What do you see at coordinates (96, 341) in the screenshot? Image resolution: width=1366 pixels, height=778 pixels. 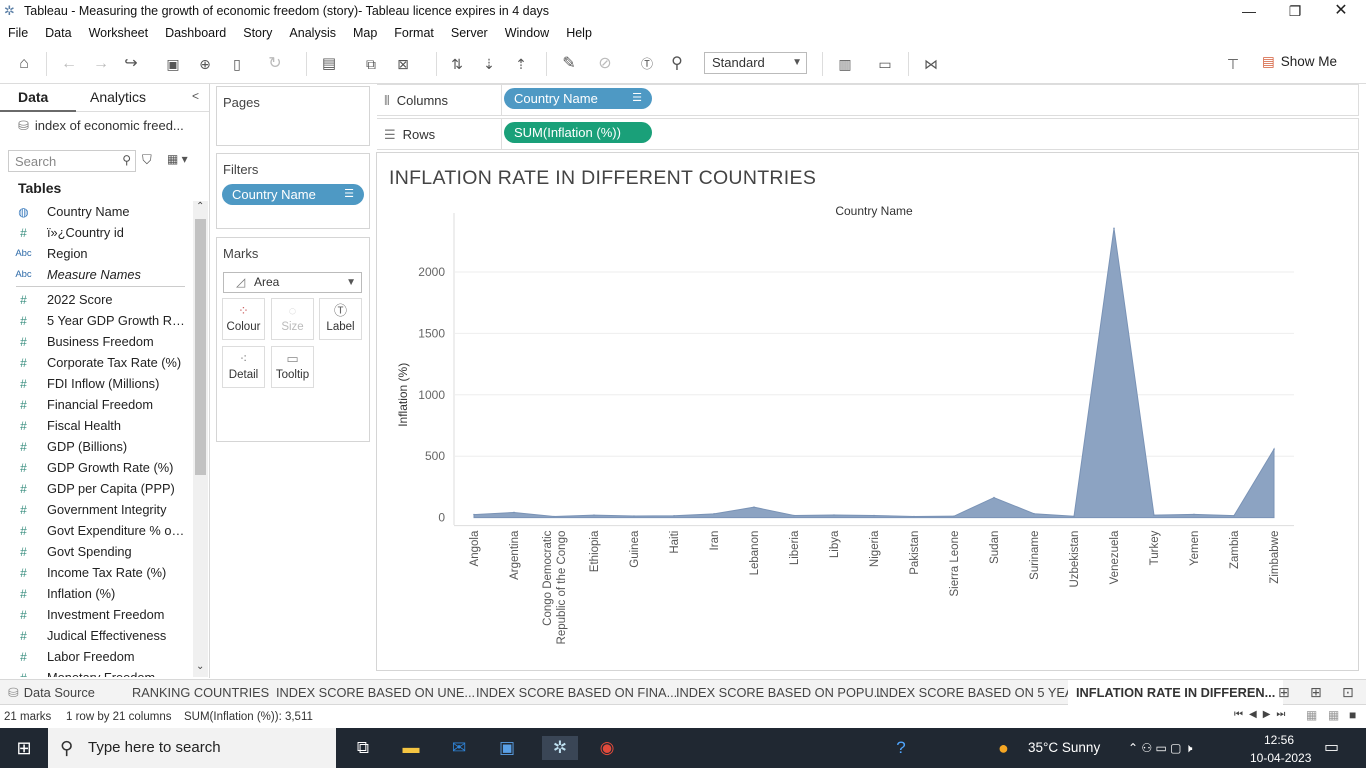 I see `field-item: # Business Freedom` at bounding box center [96, 341].